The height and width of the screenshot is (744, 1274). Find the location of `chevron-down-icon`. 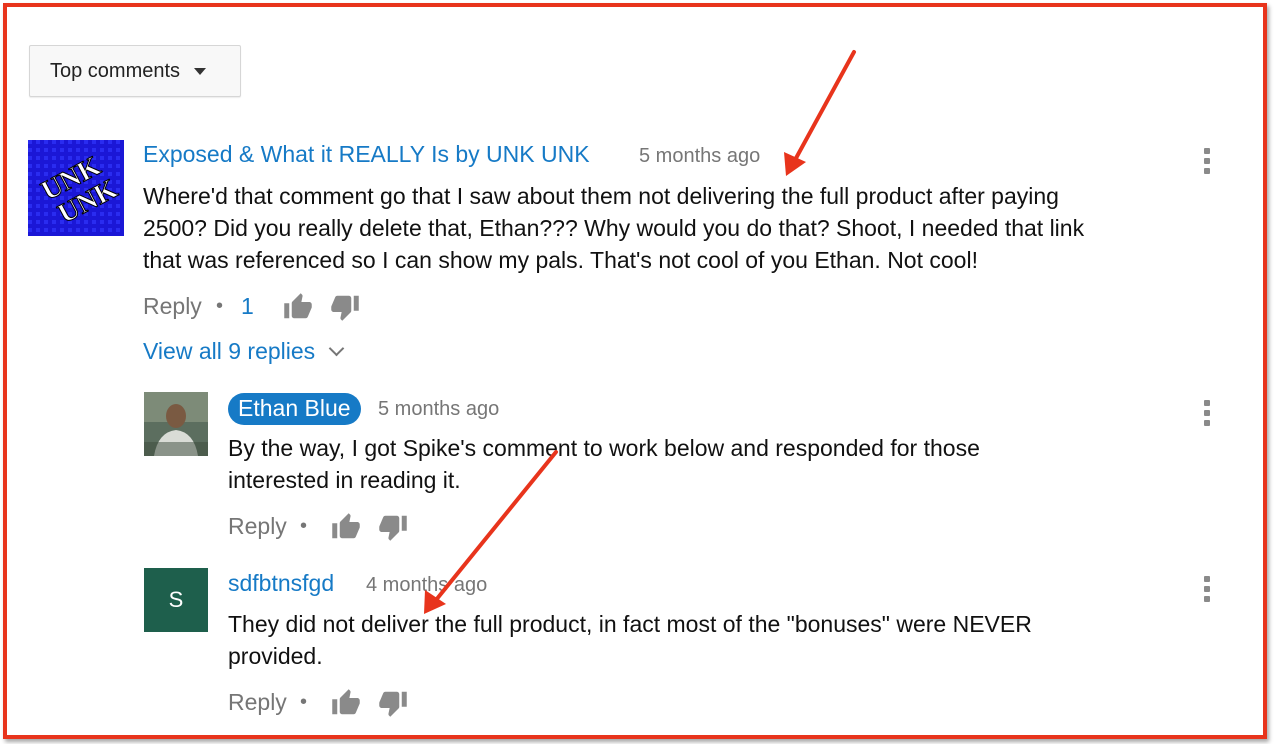

chevron-down-icon is located at coordinates (336, 348).